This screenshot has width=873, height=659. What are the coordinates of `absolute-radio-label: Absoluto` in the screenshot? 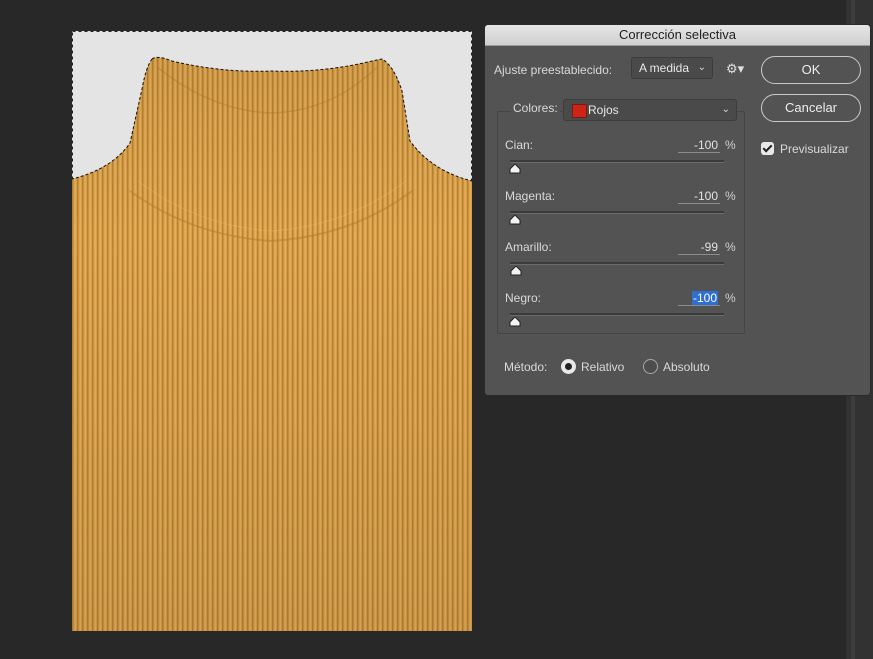 It's located at (686, 367).